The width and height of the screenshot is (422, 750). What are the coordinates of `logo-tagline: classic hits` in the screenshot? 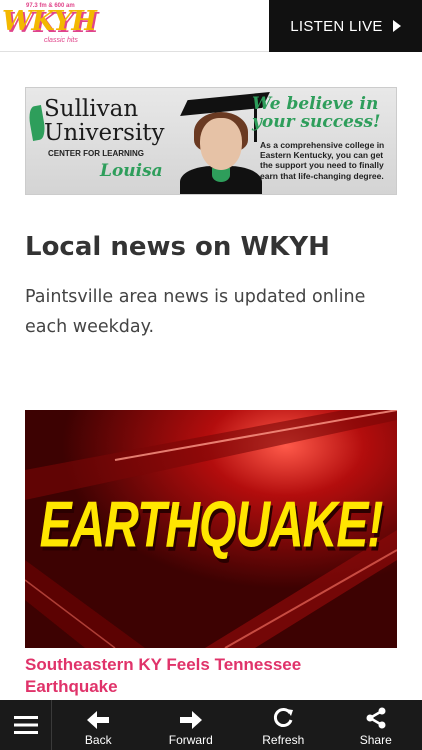 It's located at (61, 40).